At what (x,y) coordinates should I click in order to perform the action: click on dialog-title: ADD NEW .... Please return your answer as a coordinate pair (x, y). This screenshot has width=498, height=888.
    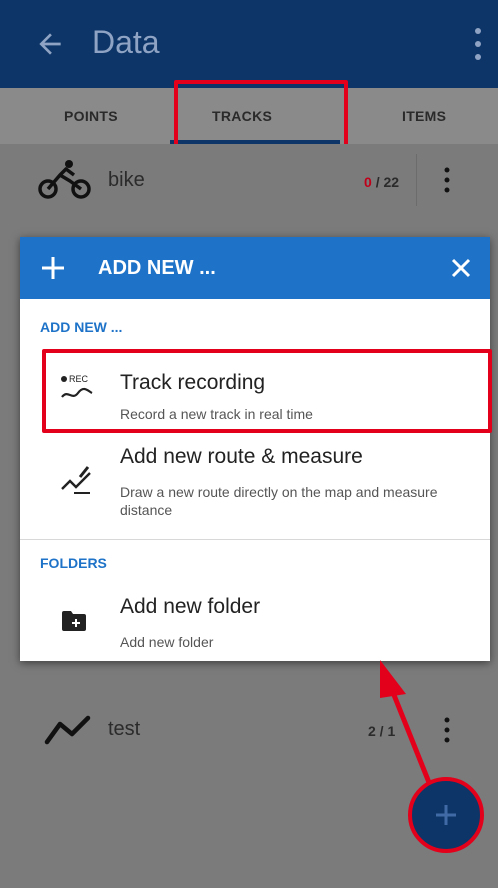
    Looking at the image, I should click on (157, 268).